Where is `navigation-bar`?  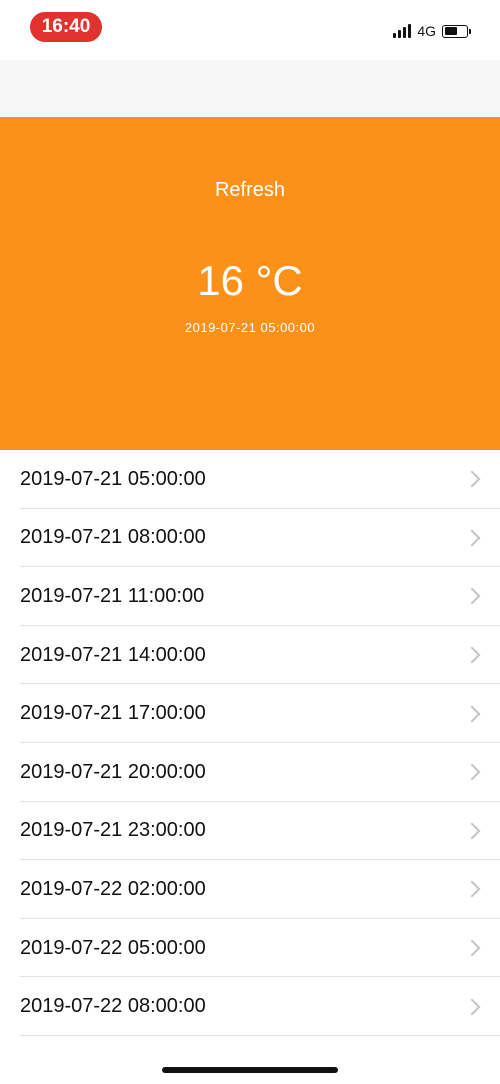 navigation-bar is located at coordinates (250, 88).